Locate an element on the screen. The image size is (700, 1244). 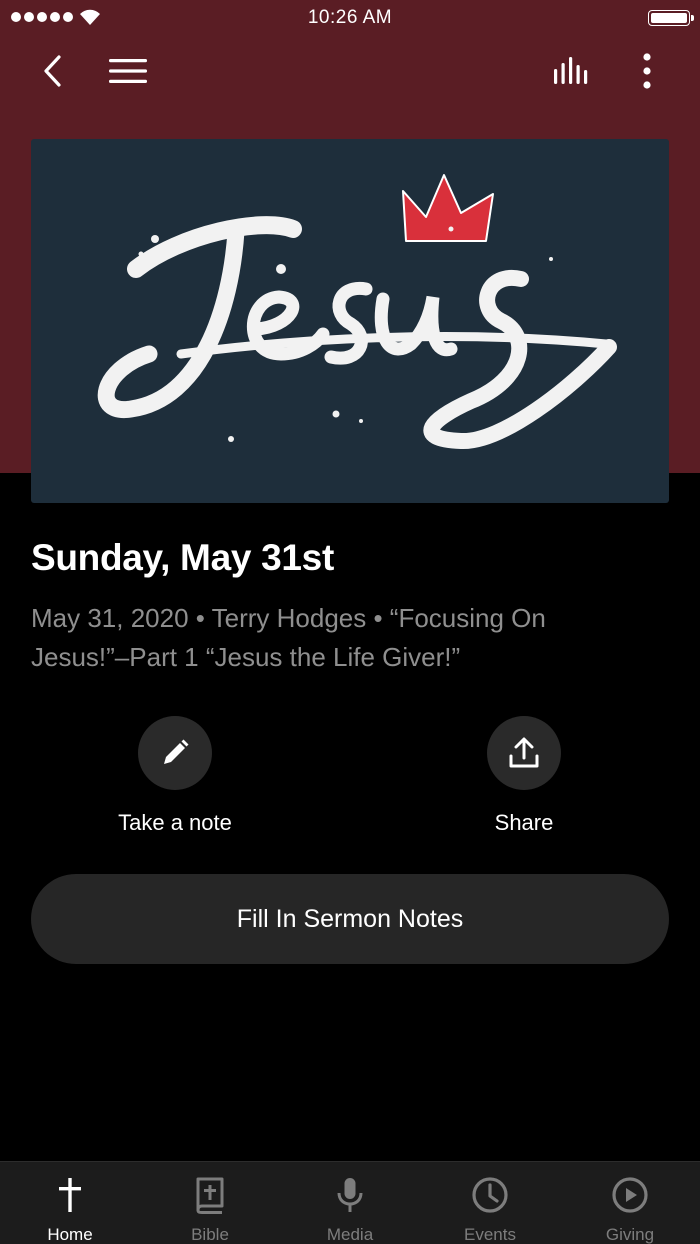
chevron-left-icon is located at coordinates (52, 71).